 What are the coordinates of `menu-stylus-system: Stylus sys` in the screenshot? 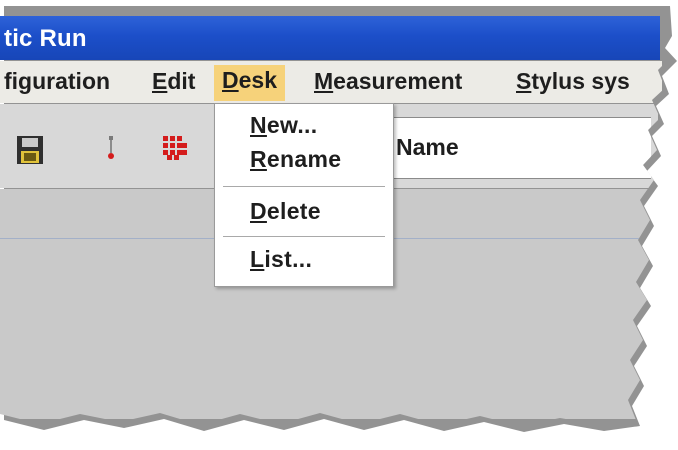 It's located at (573, 81).